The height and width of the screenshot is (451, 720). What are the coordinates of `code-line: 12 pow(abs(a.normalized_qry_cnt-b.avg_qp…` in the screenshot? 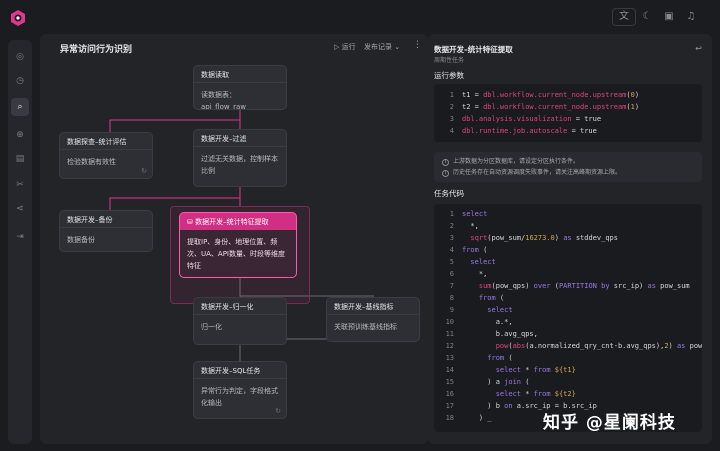 It's located at (568, 346).